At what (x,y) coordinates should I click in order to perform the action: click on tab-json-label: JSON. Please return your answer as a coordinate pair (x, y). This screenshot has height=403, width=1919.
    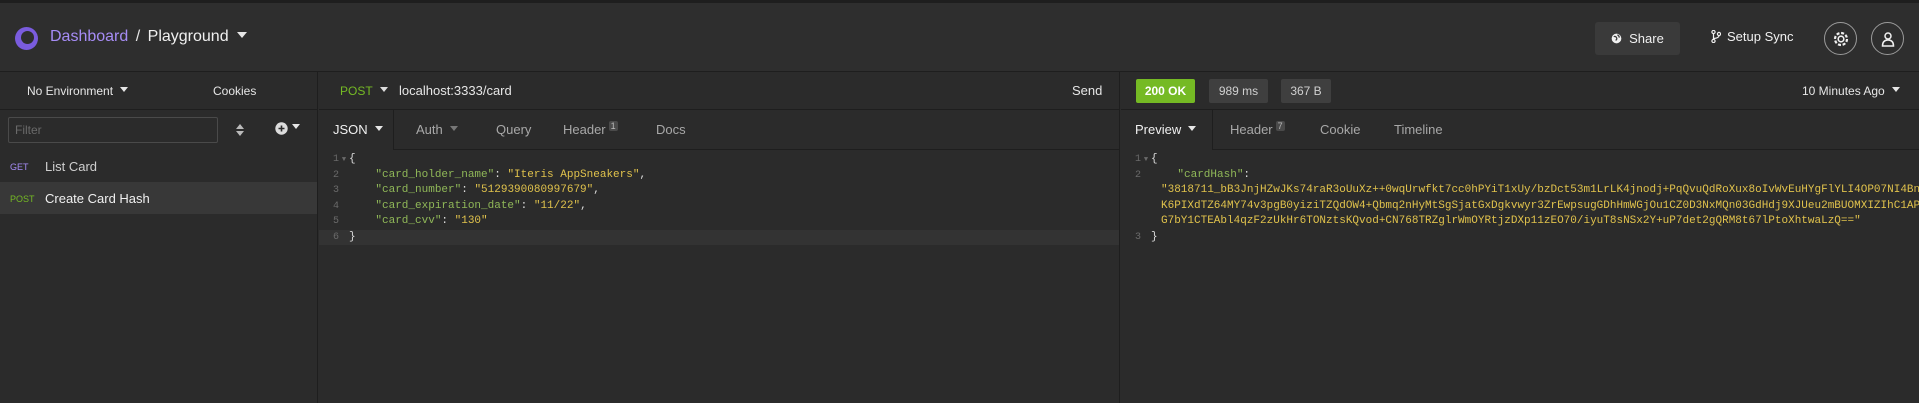
    Looking at the image, I should click on (350, 129).